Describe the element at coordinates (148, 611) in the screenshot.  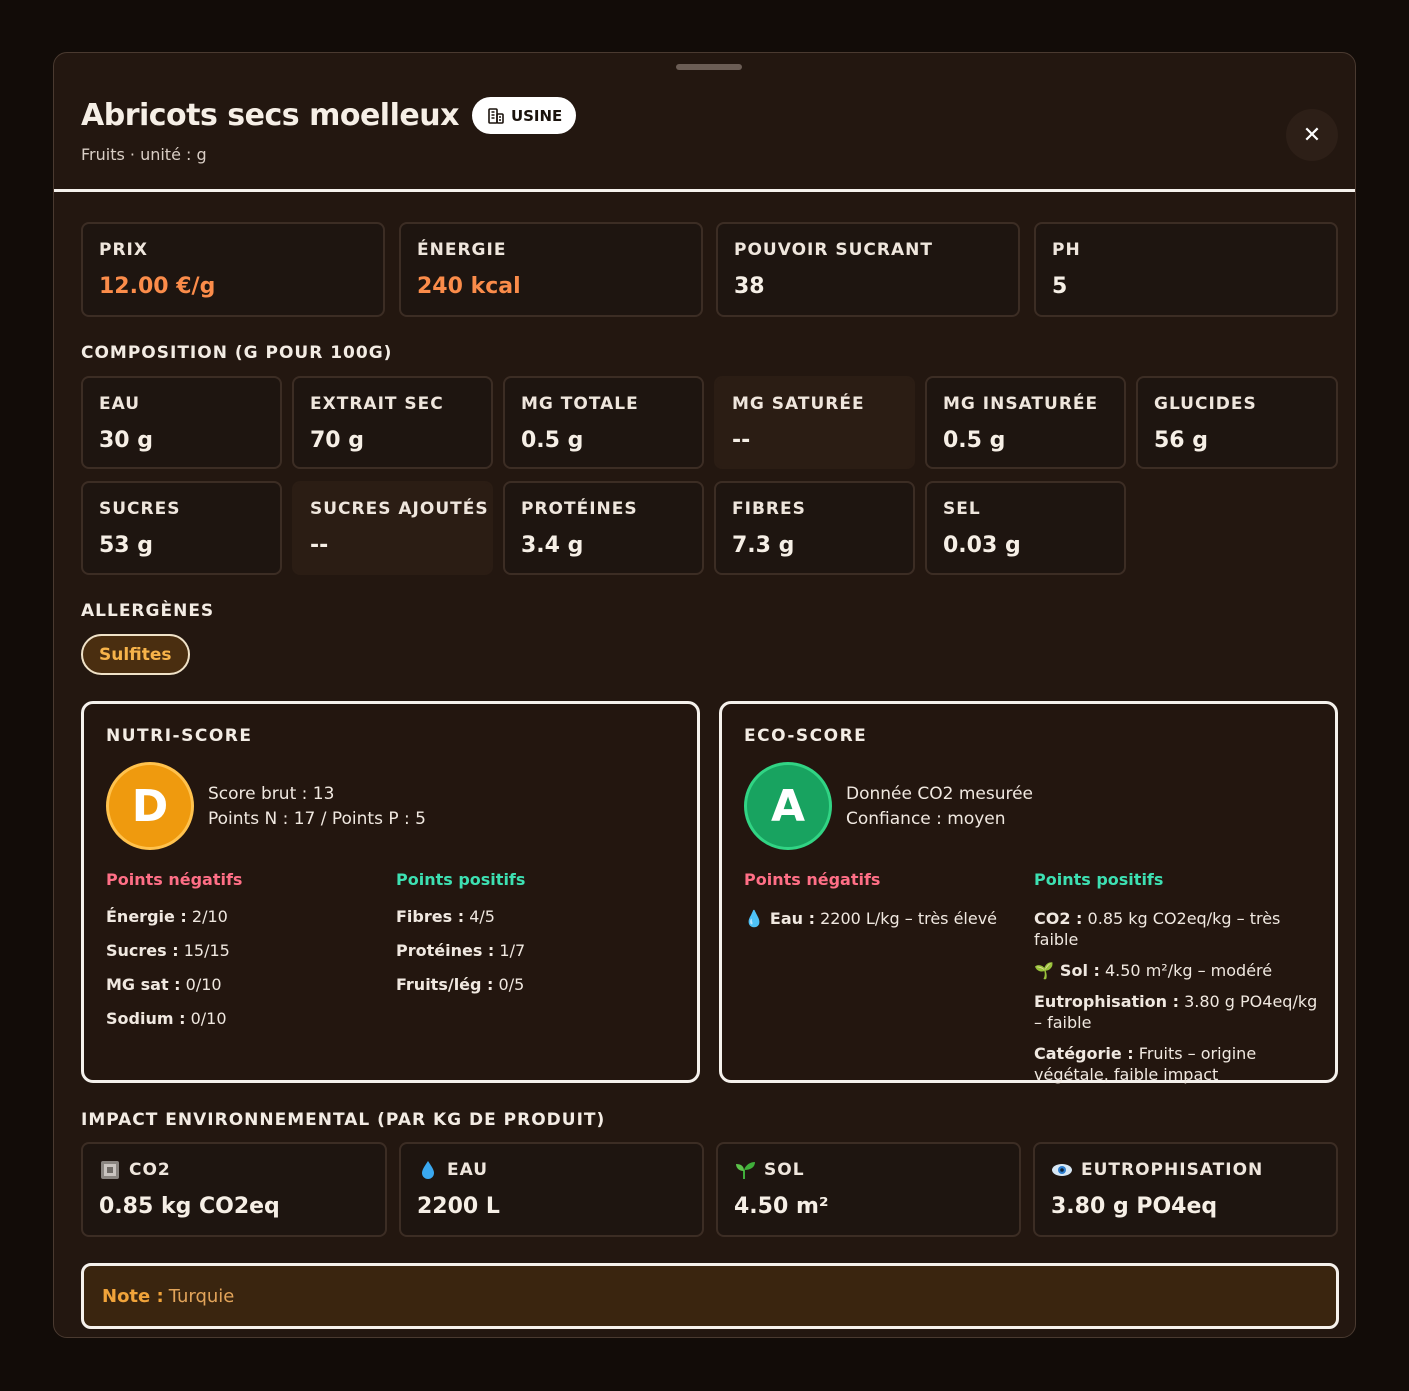
I see `allergens-title: ALLERGÈNES` at that location.